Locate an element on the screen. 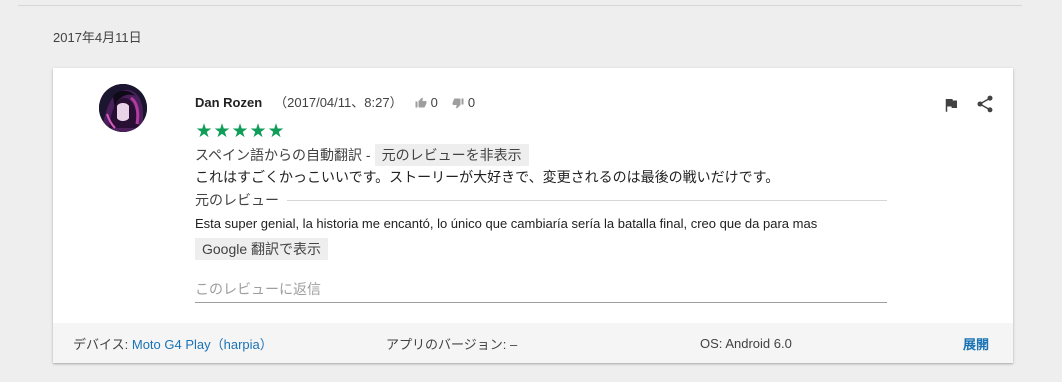 This screenshot has height=382, width=1062. date-header: 2017年4月11日 is located at coordinates (97, 37).